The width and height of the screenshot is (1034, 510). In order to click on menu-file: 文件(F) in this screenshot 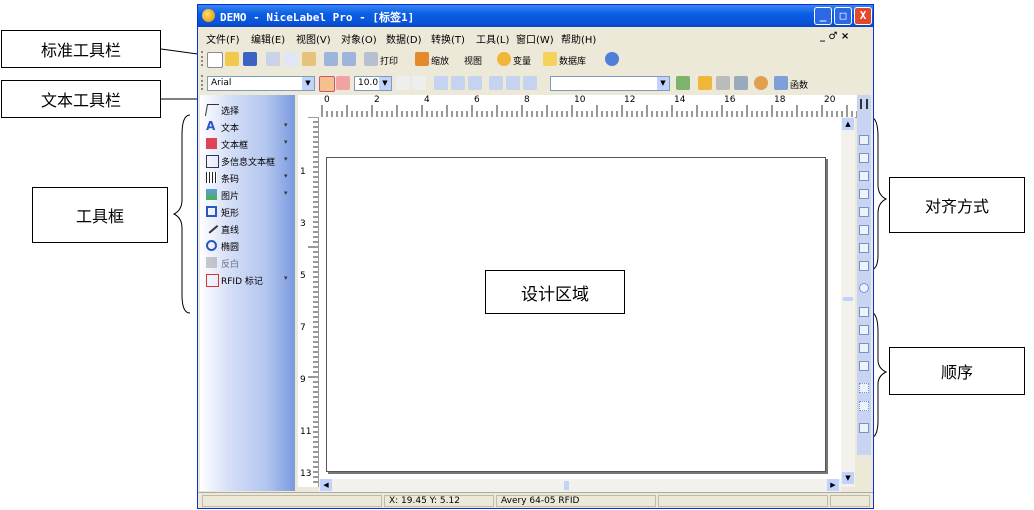, I will do `click(223, 38)`.